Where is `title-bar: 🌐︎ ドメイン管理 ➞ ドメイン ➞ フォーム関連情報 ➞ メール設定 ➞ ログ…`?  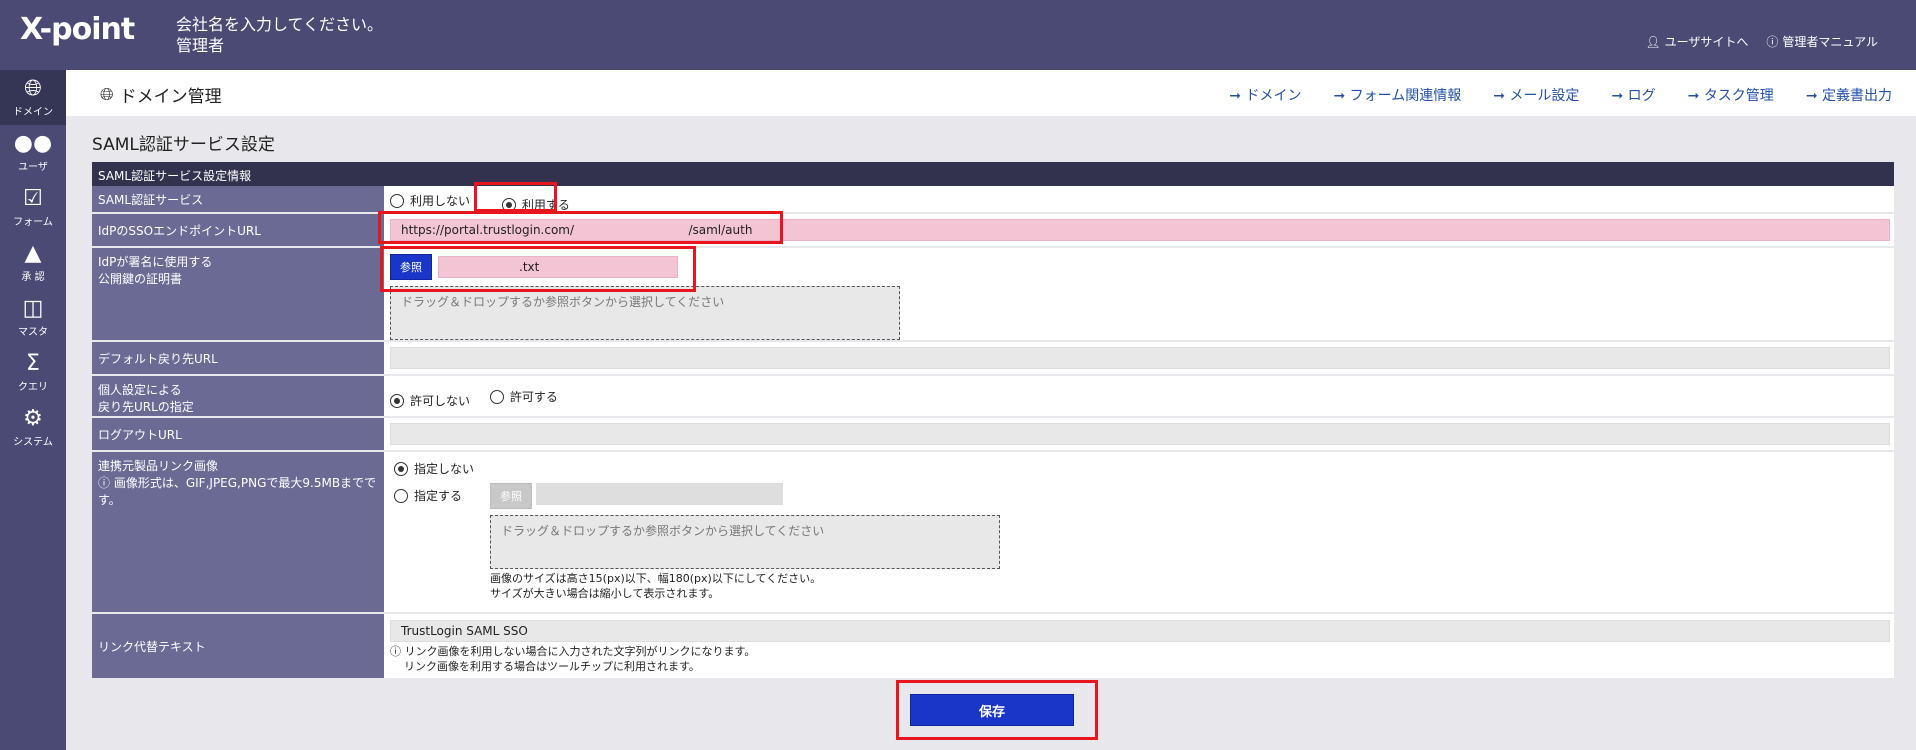
title-bar: 🌐︎ ドメイン管理 ➞ ドメイン ➞ フォーム関連情報 ➞ メール設定 ➞ ログ… is located at coordinates (991, 93).